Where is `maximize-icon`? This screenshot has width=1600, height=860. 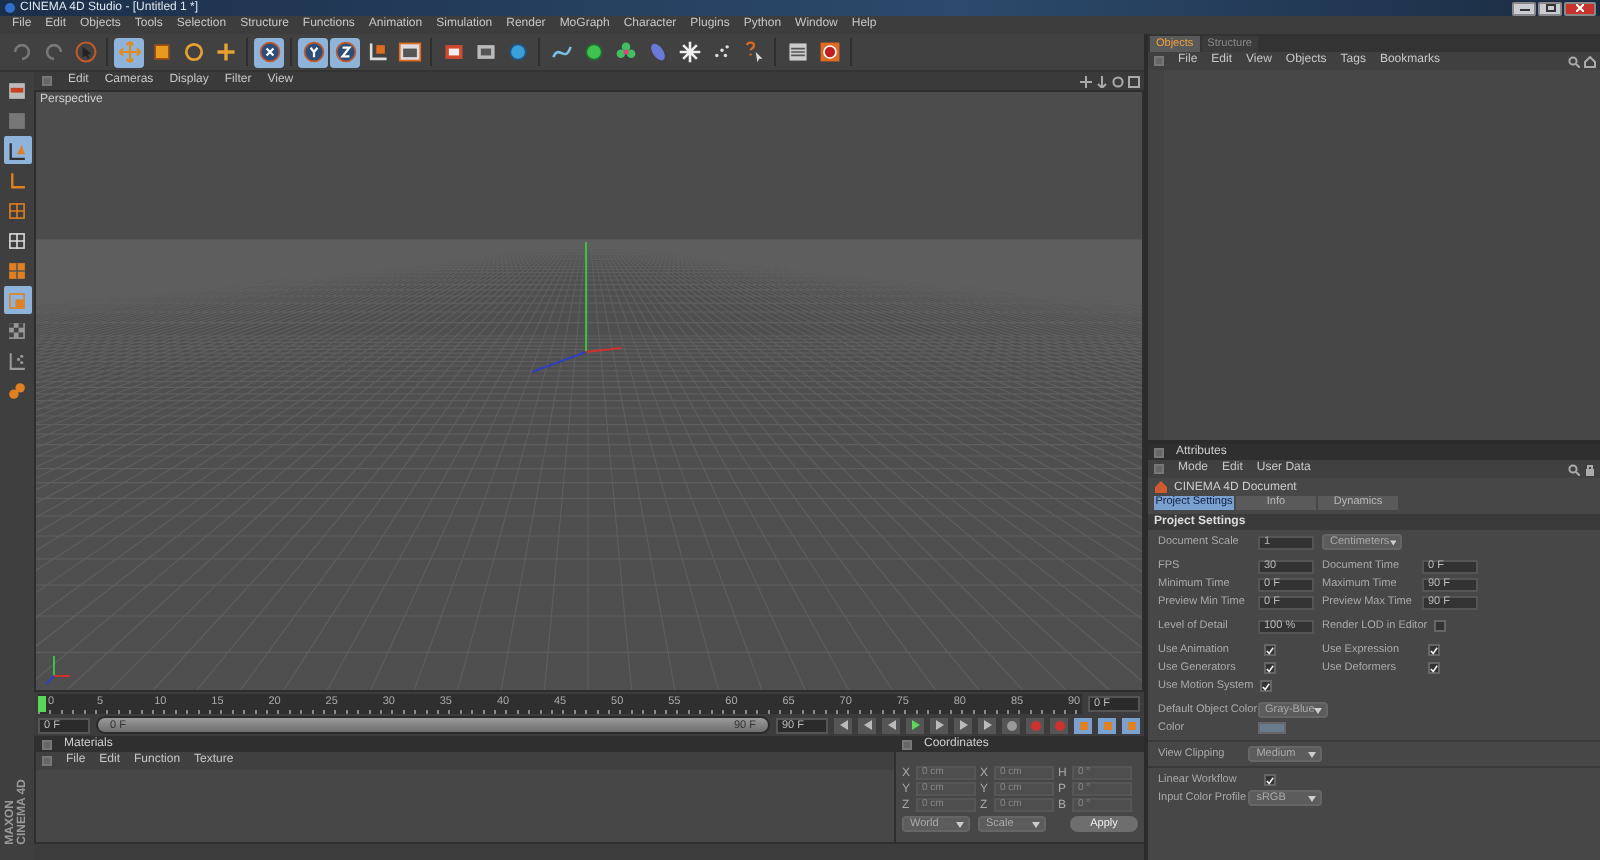 maximize-icon is located at coordinates (1550, 8).